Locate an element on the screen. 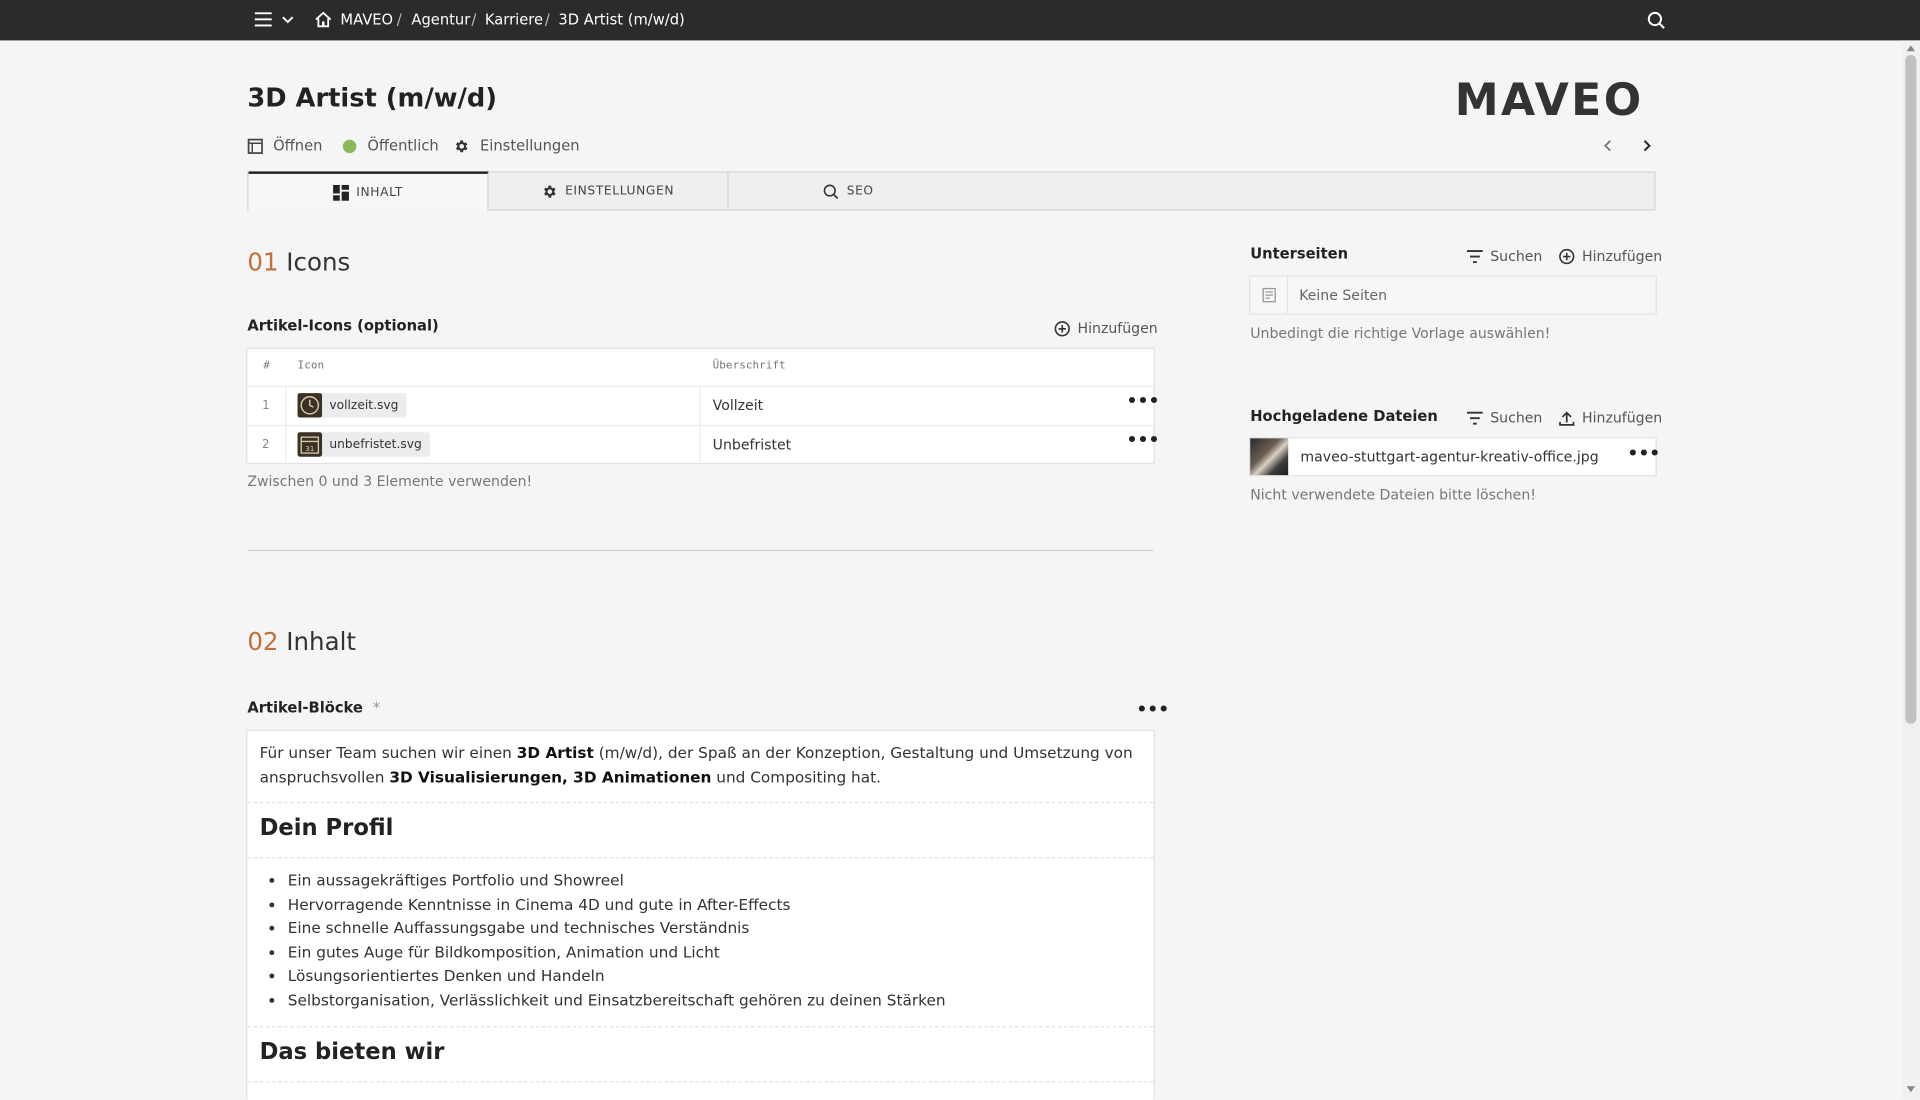  prev-arrow-icon is located at coordinates (1608, 146).